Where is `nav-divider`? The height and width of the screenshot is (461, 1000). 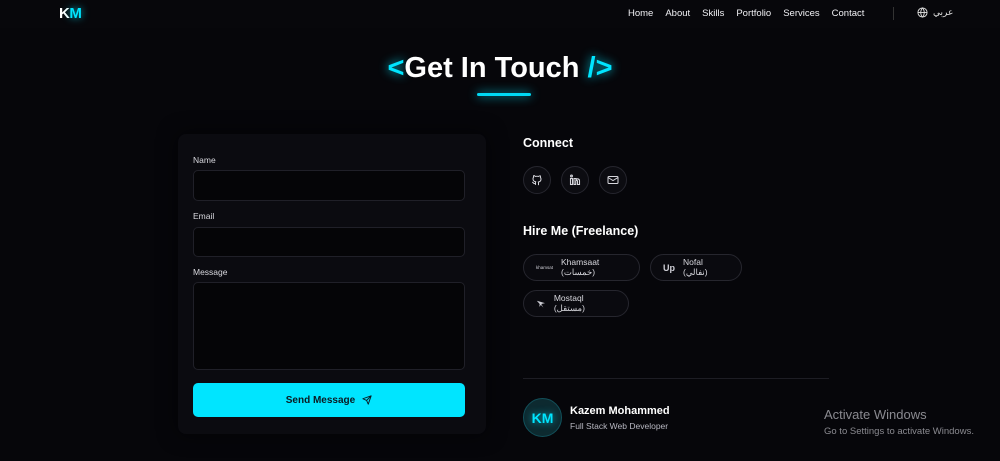
nav-divider is located at coordinates (893, 13).